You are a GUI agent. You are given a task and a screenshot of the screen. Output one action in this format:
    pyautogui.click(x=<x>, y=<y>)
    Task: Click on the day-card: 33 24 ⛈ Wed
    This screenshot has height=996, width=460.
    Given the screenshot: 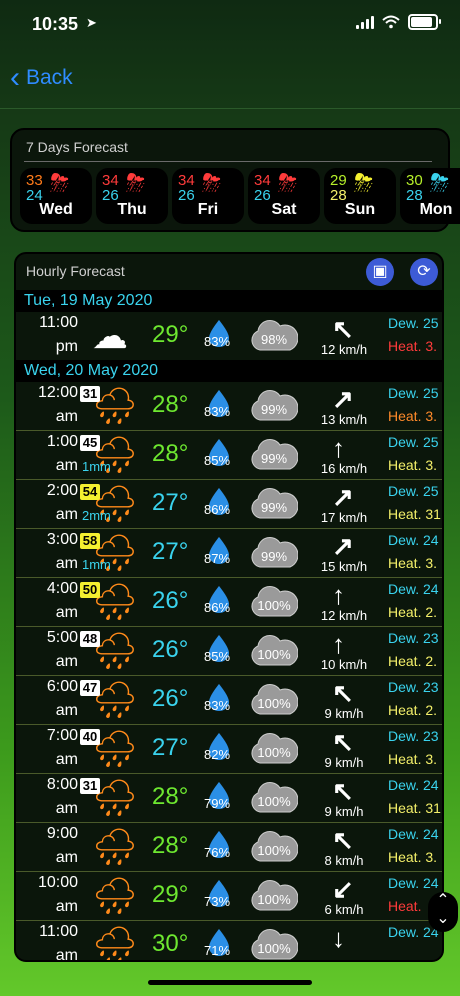 What is the action you would take?
    pyautogui.click(x=56, y=196)
    